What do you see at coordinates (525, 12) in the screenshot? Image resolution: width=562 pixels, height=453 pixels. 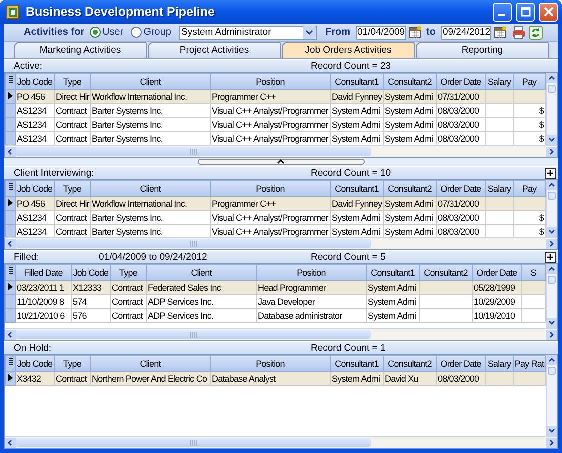 I see `maximize-button` at bounding box center [525, 12].